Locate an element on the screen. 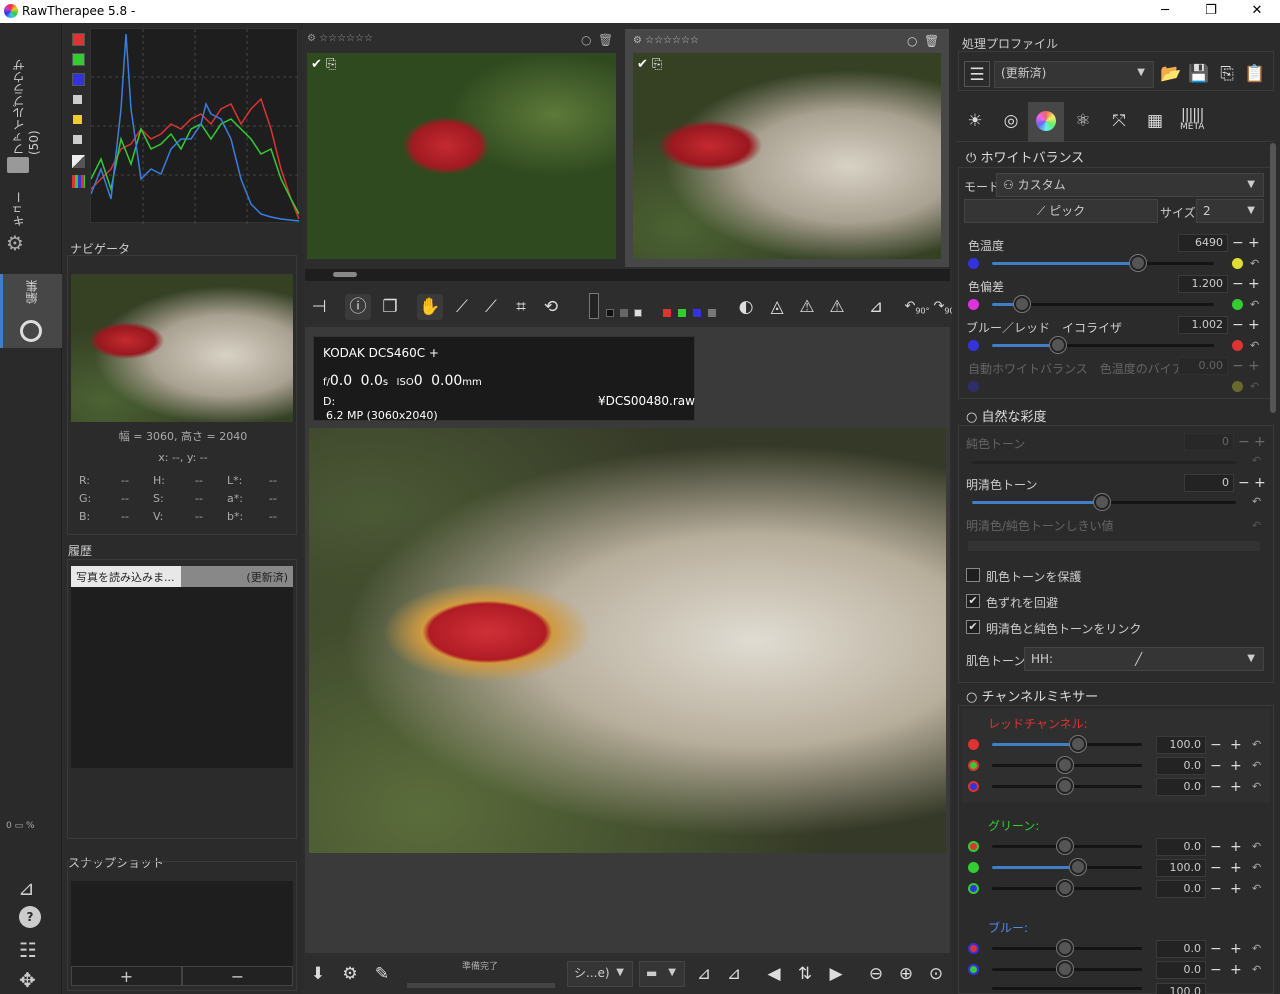 The width and height of the screenshot is (1280, 994). mixer-g-g-value: 100.0 is located at coordinates (1181, 868).